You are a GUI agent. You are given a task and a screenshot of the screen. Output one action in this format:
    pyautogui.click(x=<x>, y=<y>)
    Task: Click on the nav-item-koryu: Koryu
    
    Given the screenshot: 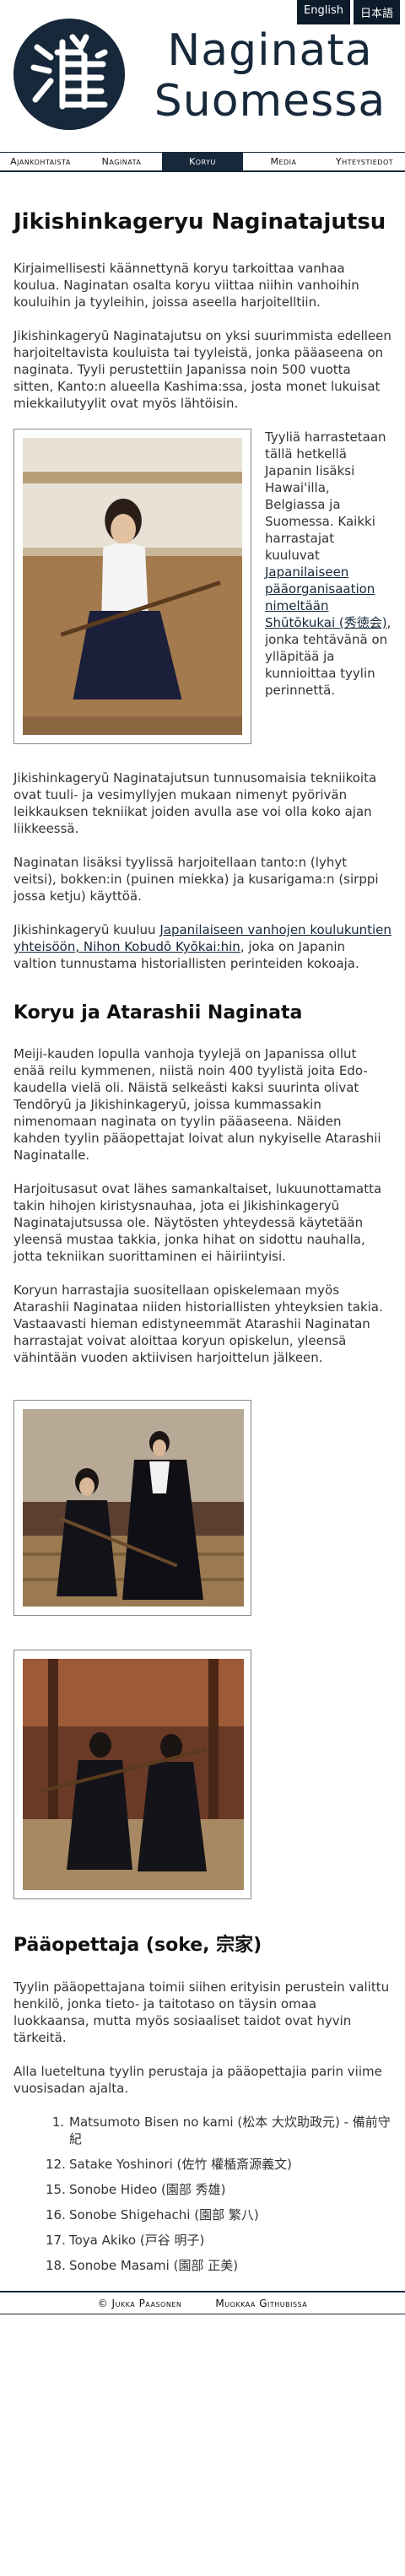 What is the action you would take?
    pyautogui.click(x=202, y=161)
    